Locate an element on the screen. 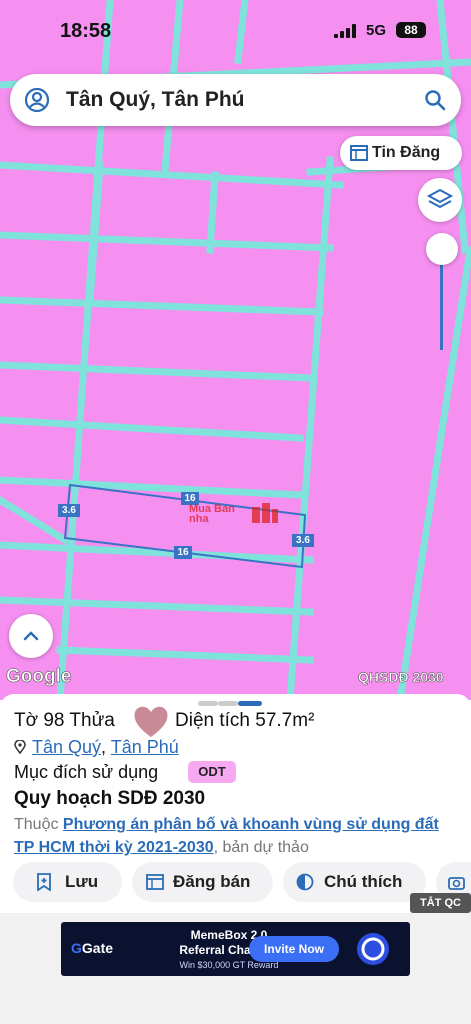  plan-title: Quy hoạch SDĐ 2030 is located at coordinates (110, 798).